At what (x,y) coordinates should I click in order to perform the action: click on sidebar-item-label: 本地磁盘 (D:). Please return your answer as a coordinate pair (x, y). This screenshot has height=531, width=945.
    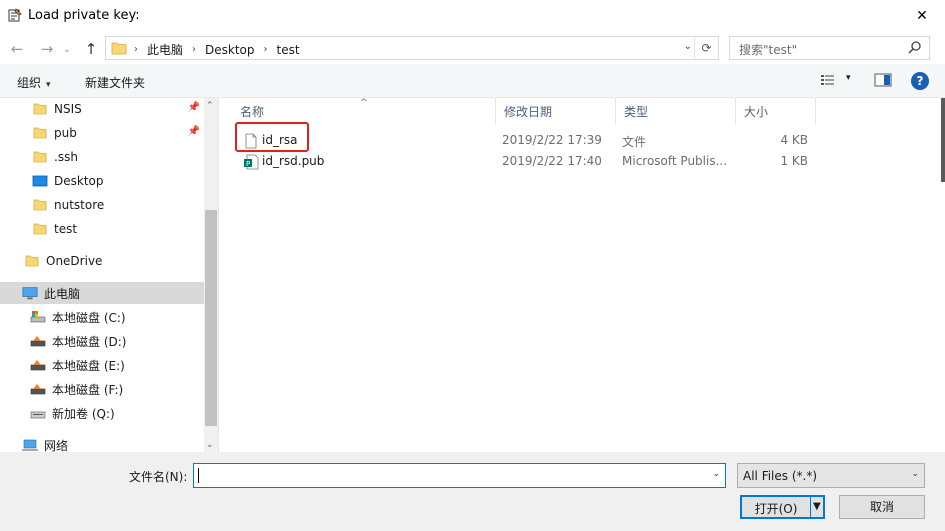
    Looking at the image, I should click on (89, 341).